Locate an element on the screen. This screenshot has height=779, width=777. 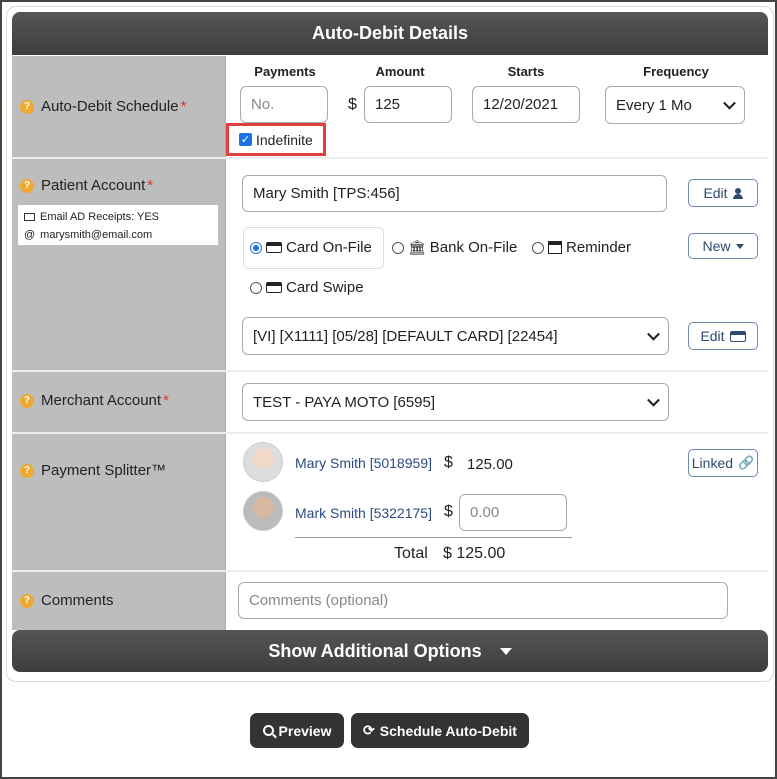
refresh-icon: ⟳ is located at coordinates (369, 730).